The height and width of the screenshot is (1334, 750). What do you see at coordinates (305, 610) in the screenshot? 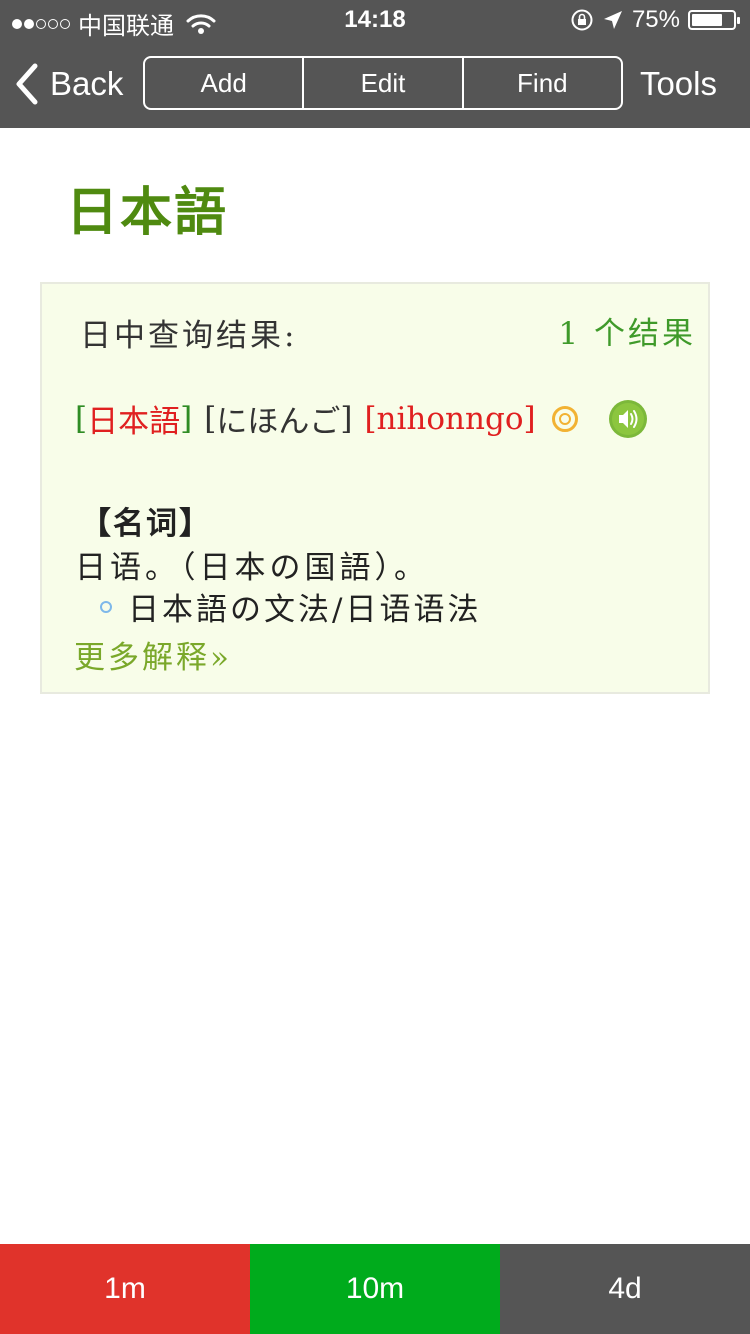
I see `example-text: 日本語の文法/日语语法` at bounding box center [305, 610].